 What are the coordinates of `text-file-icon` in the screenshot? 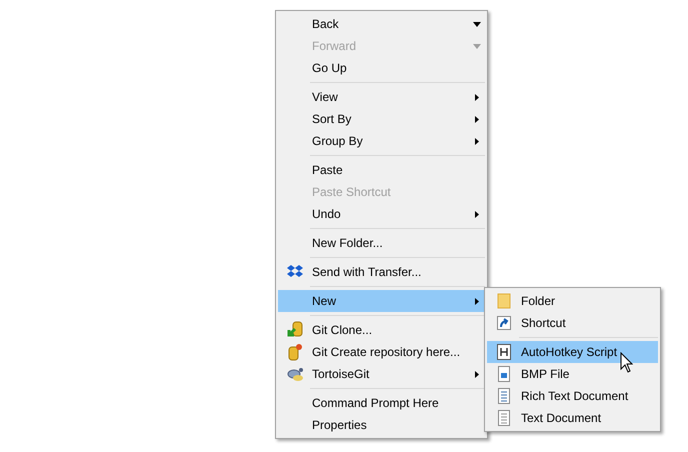 It's located at (504, 418).